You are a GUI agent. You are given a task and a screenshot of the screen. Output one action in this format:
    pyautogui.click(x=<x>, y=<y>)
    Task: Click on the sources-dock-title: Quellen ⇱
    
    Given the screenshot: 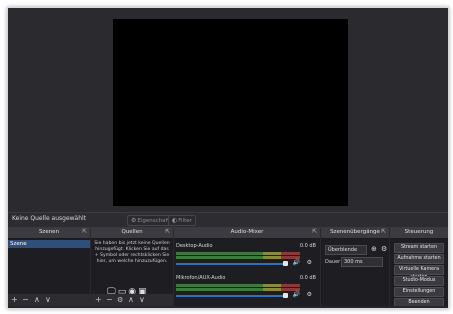 What is the action you would take?
    pyautogui.click(x=132, y=233)
    